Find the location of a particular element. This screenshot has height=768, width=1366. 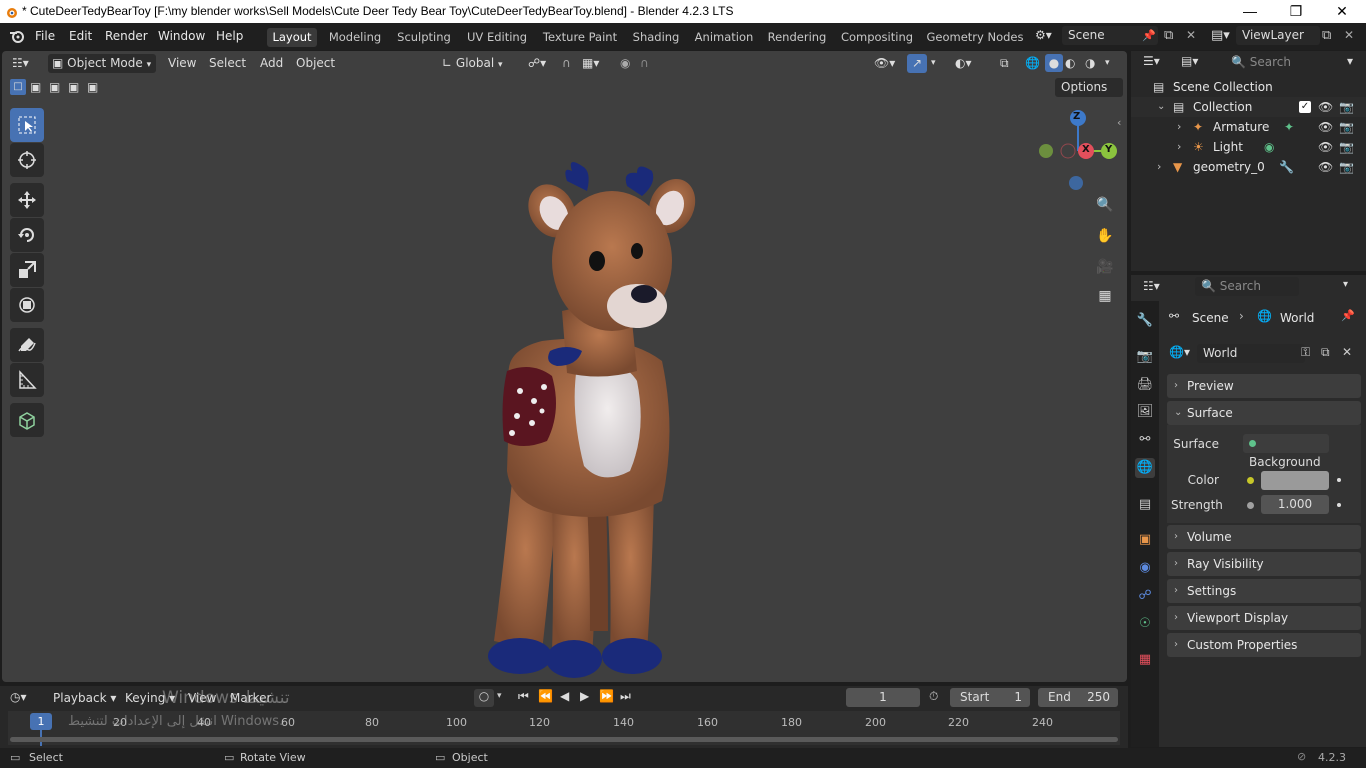

play-icon: ▶ is located at coordinates (584, 696).